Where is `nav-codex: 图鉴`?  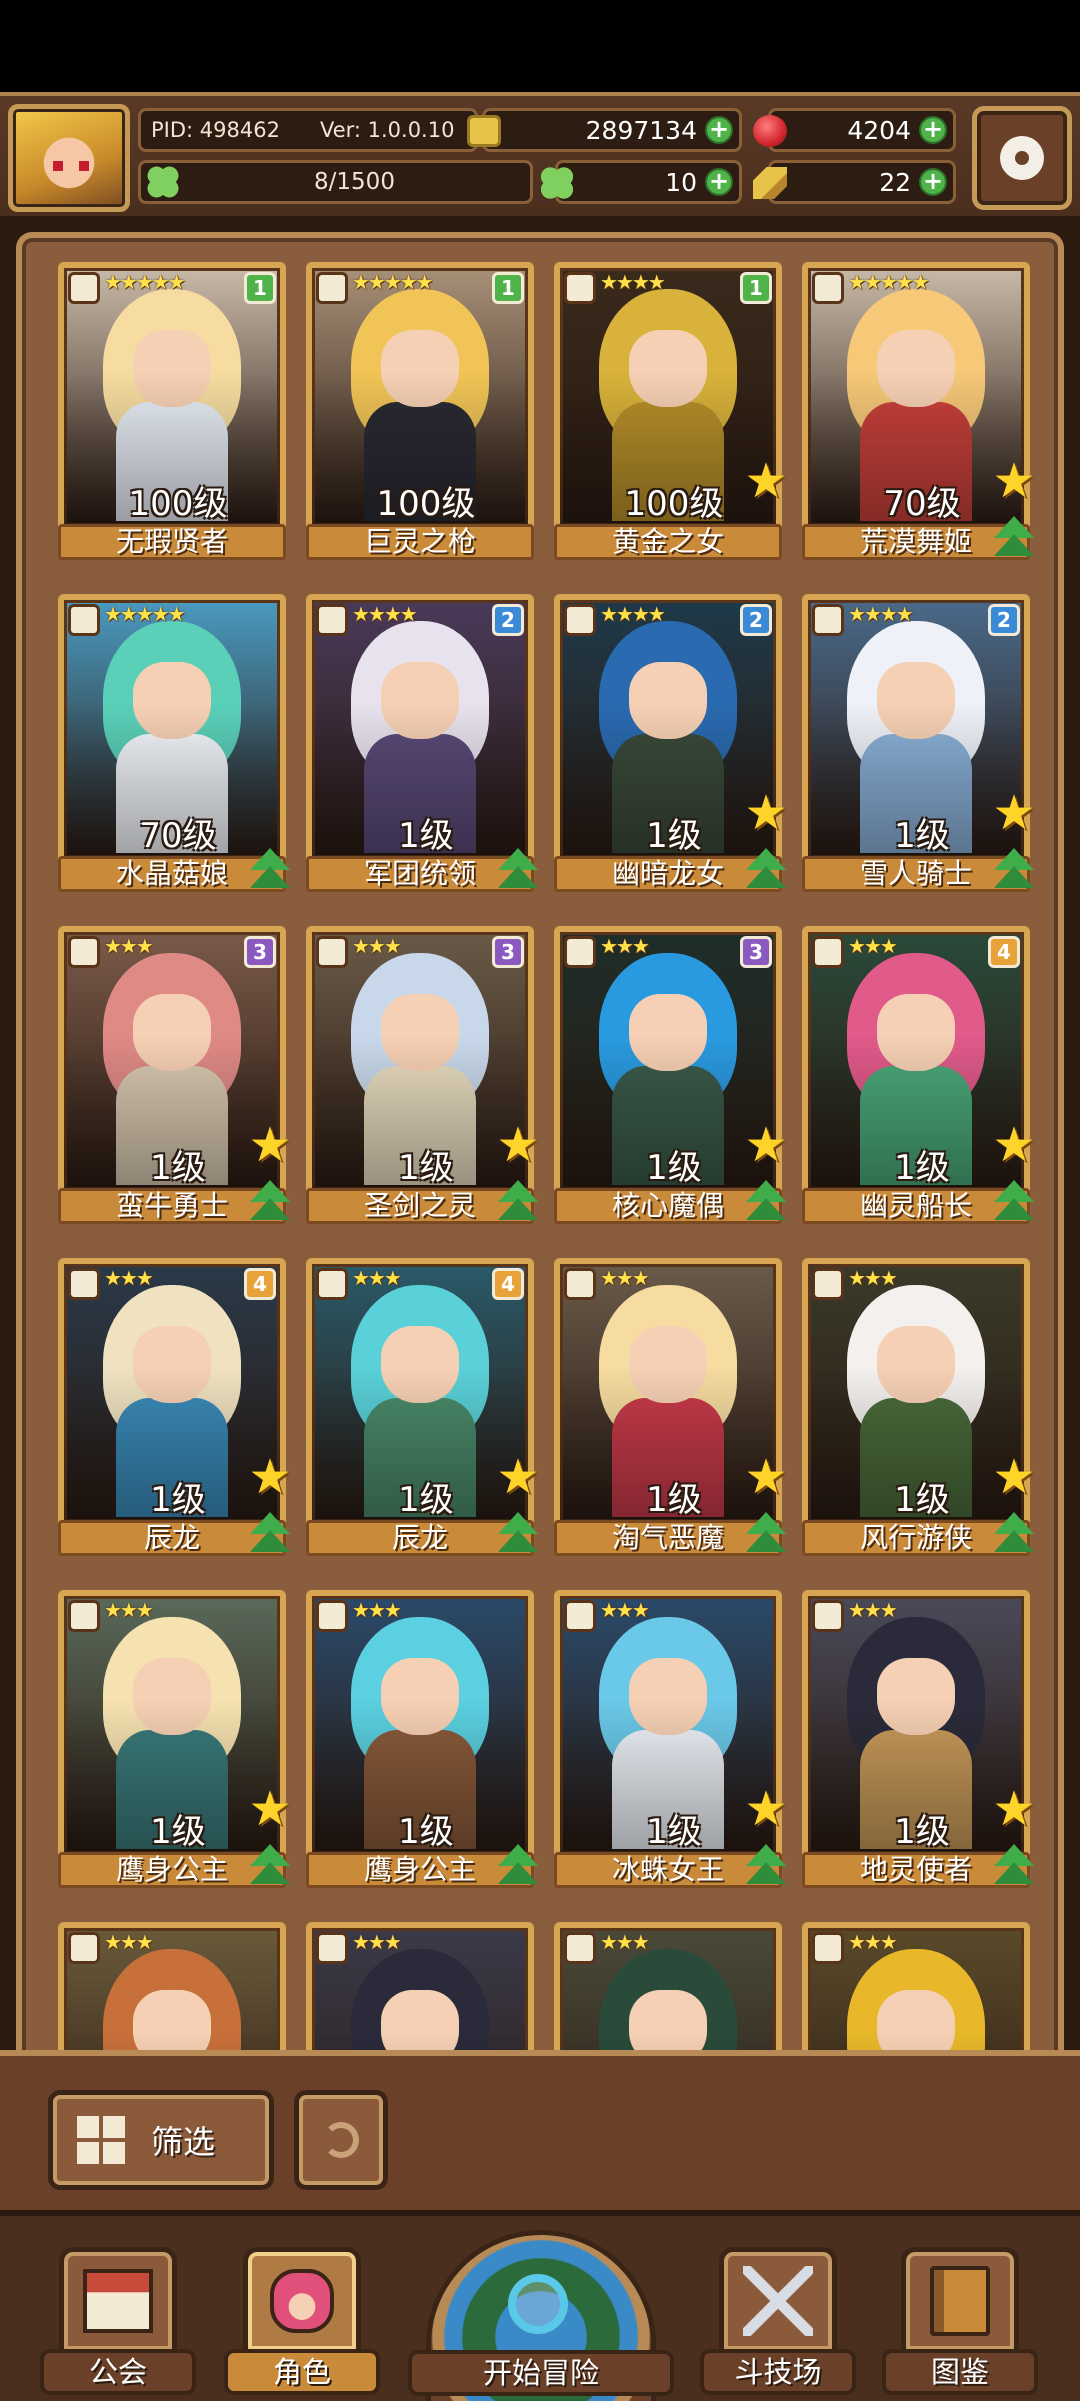 nav-codex: 图鉴 is located at coordinates (960, 2321).